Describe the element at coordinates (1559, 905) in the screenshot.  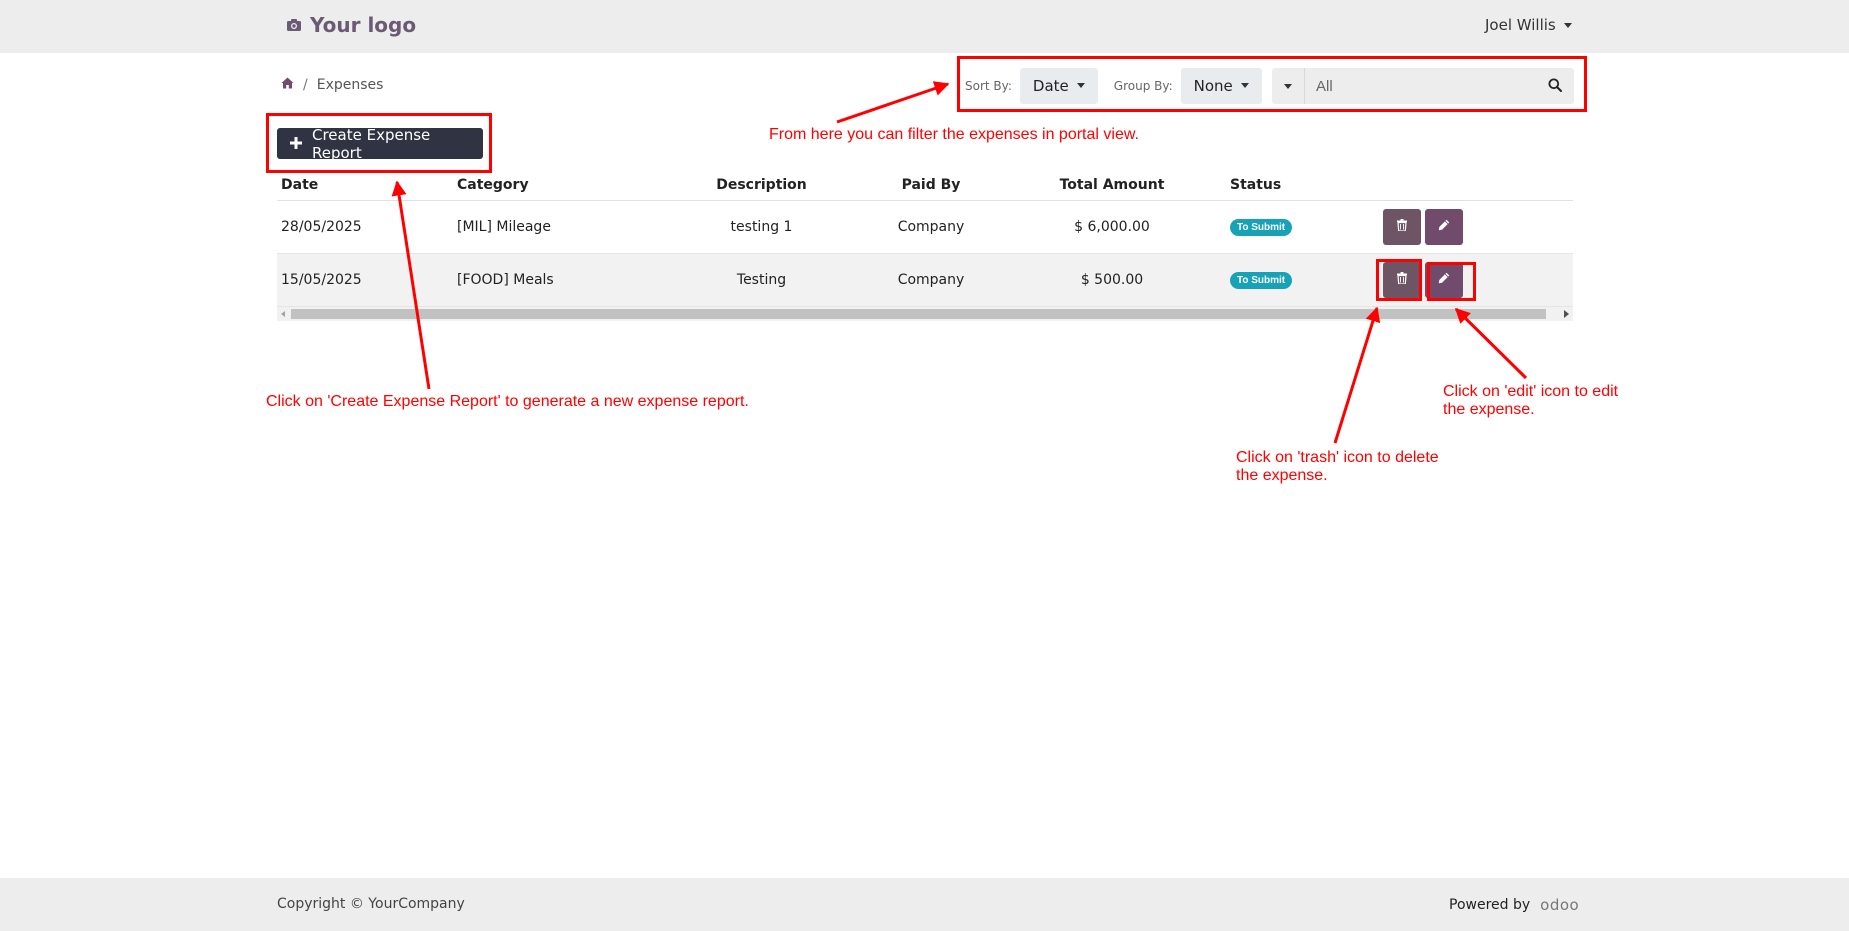
I see `odoo-logo: odoo` at that location.